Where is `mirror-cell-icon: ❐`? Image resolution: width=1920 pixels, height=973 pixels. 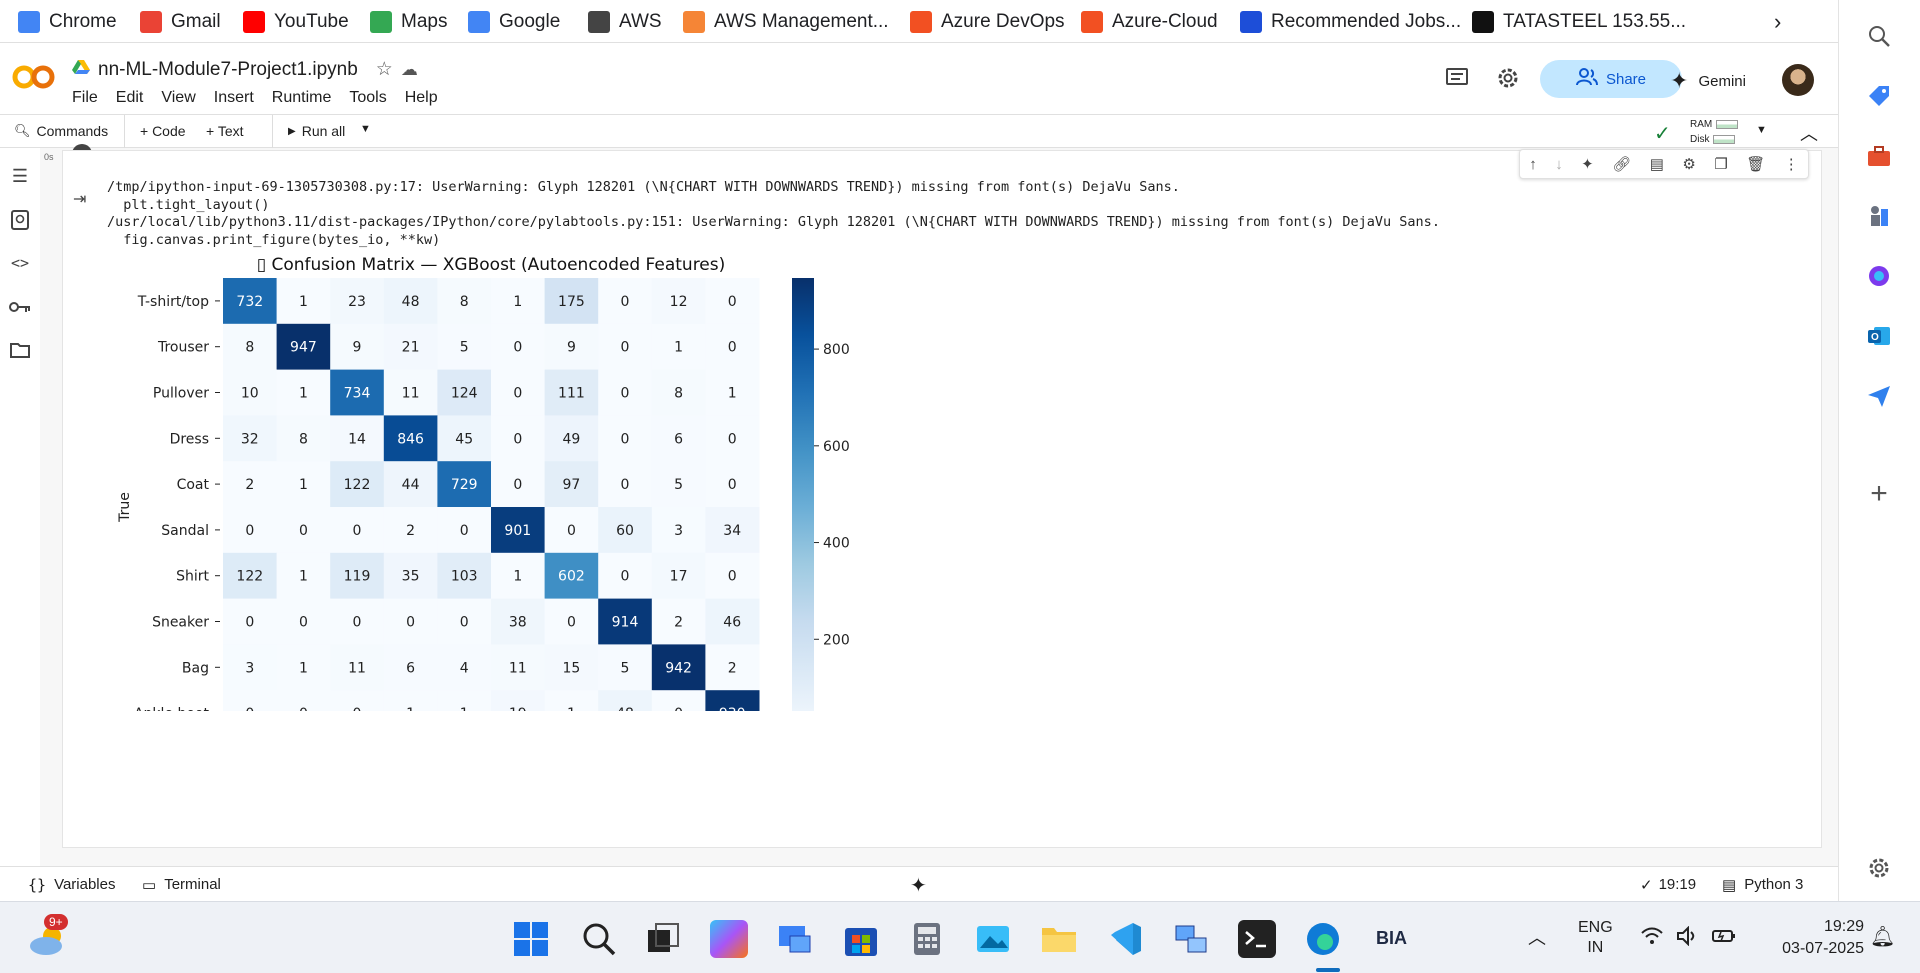
mirror-cell-icon: ❐ is located at coordinates (1720, 164).